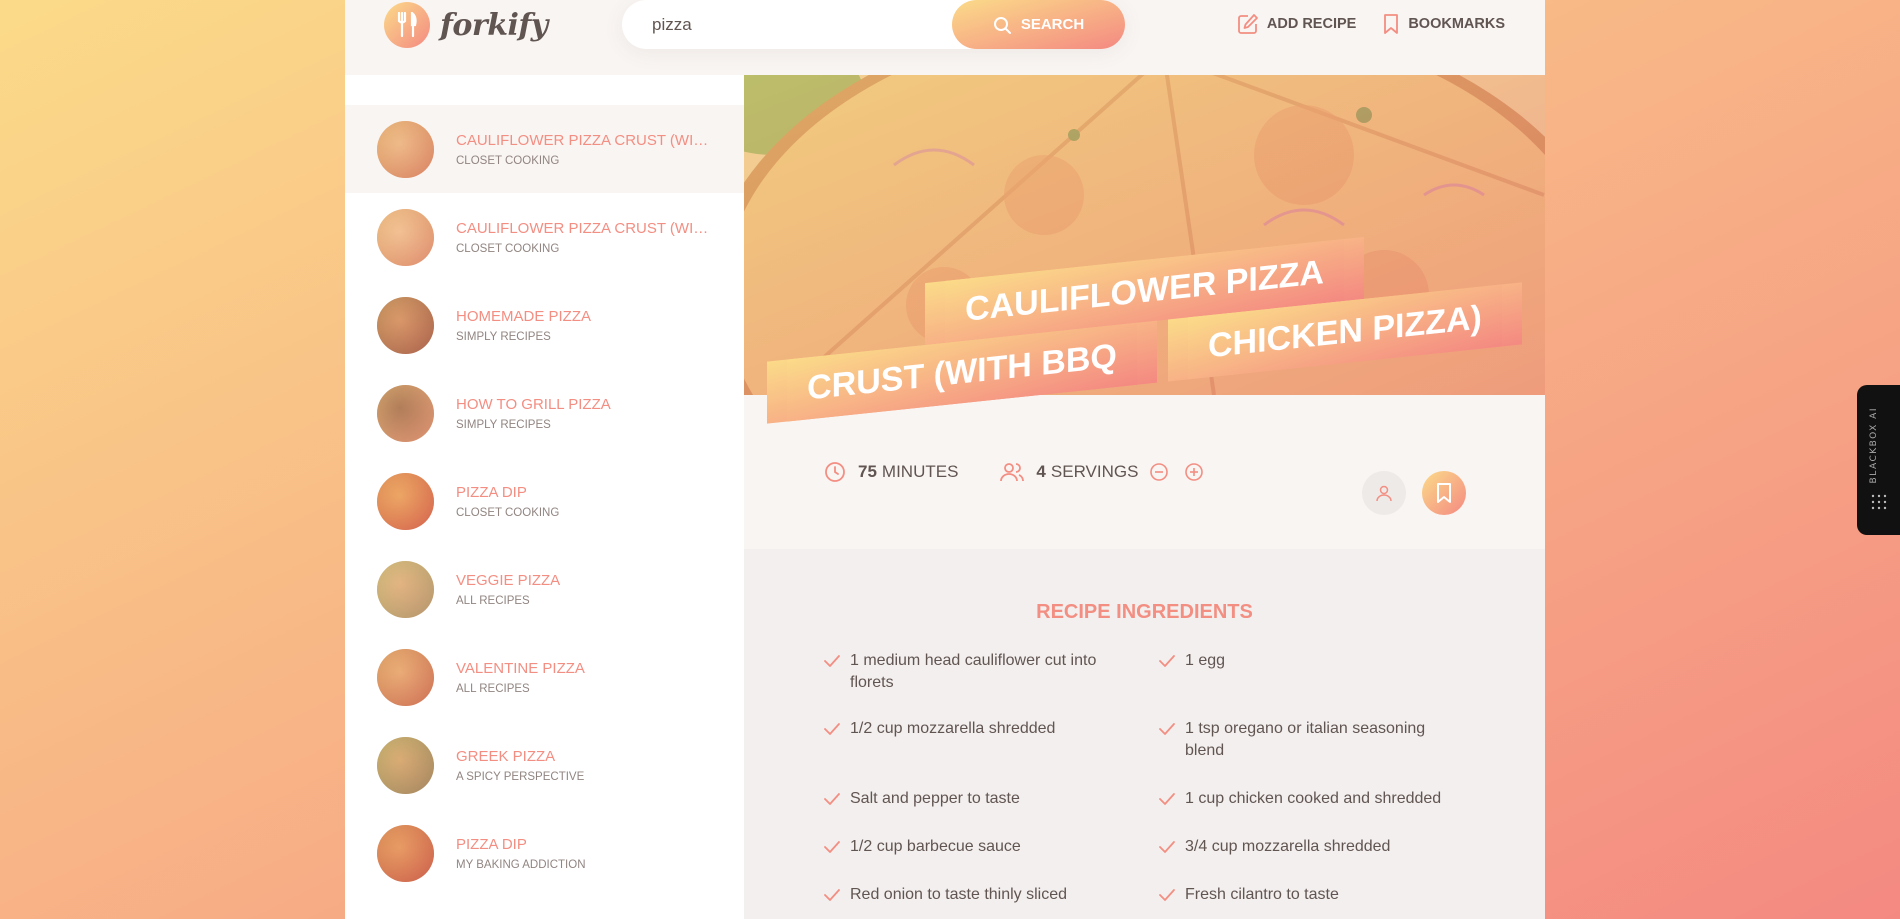 The height and width of the screenshot is (919, 1900). What do you see at coordinates (520, 776) in the screenshot?
I see `result-publisher: A Spicy Perspective` at bounding box center [520, 776].